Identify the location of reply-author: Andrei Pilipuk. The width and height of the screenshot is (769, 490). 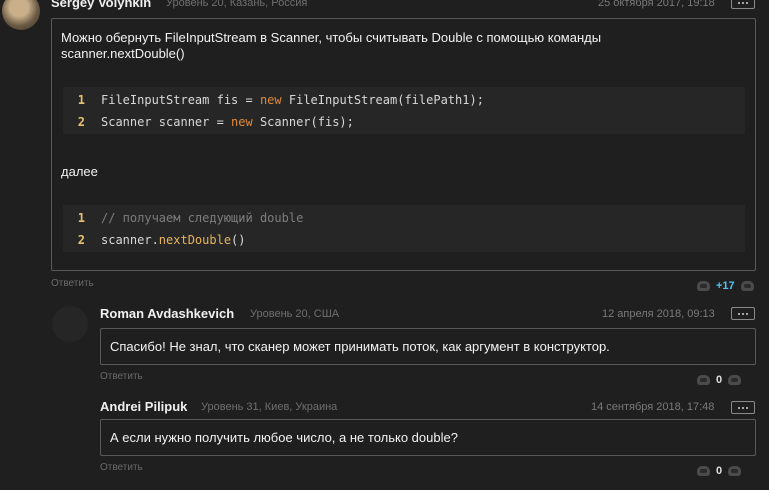
(143, 406).